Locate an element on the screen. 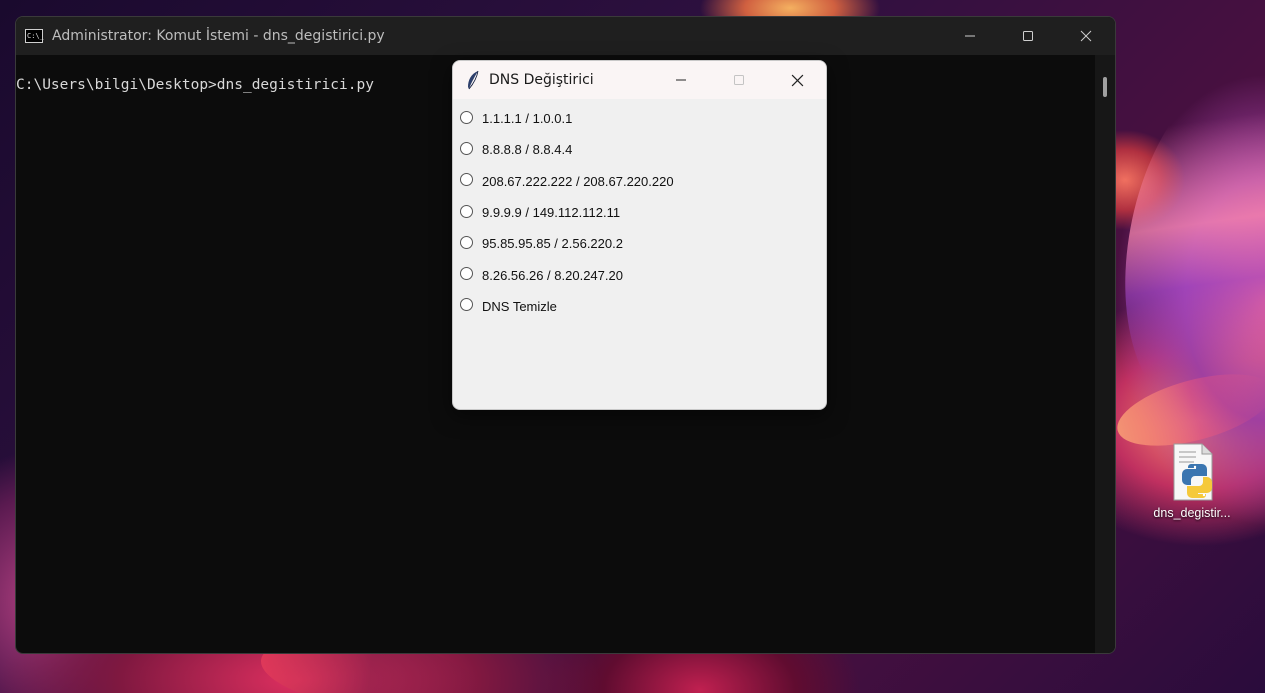 The width and height of the screenshot is (1265, 693). dialog-minimize-button is located at coordinates (681, 80).